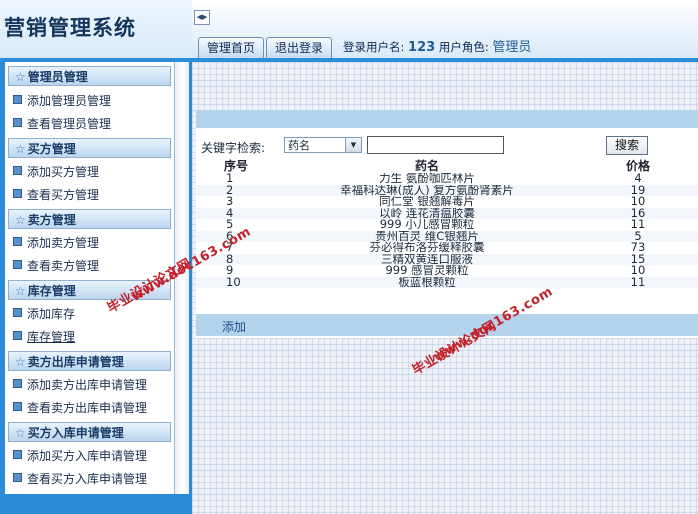  Describe the element at coordinates (231, 47) in the screenshot. I see `tab-home: 管理首页` at that location.